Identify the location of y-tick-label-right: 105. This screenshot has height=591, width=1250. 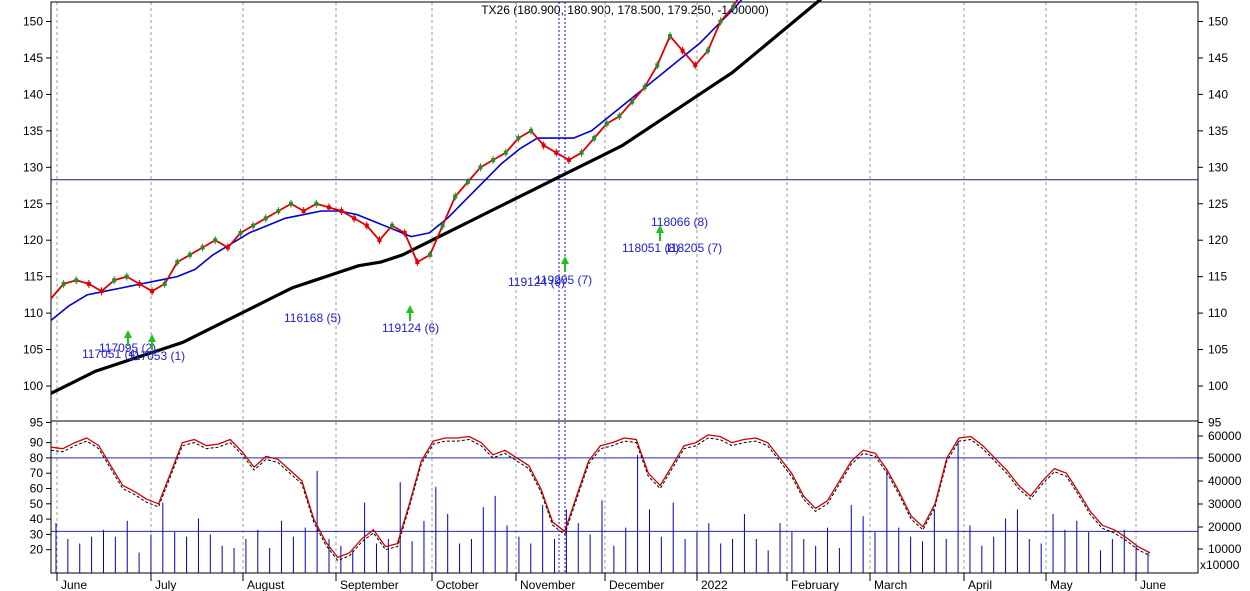
(1218, 350).